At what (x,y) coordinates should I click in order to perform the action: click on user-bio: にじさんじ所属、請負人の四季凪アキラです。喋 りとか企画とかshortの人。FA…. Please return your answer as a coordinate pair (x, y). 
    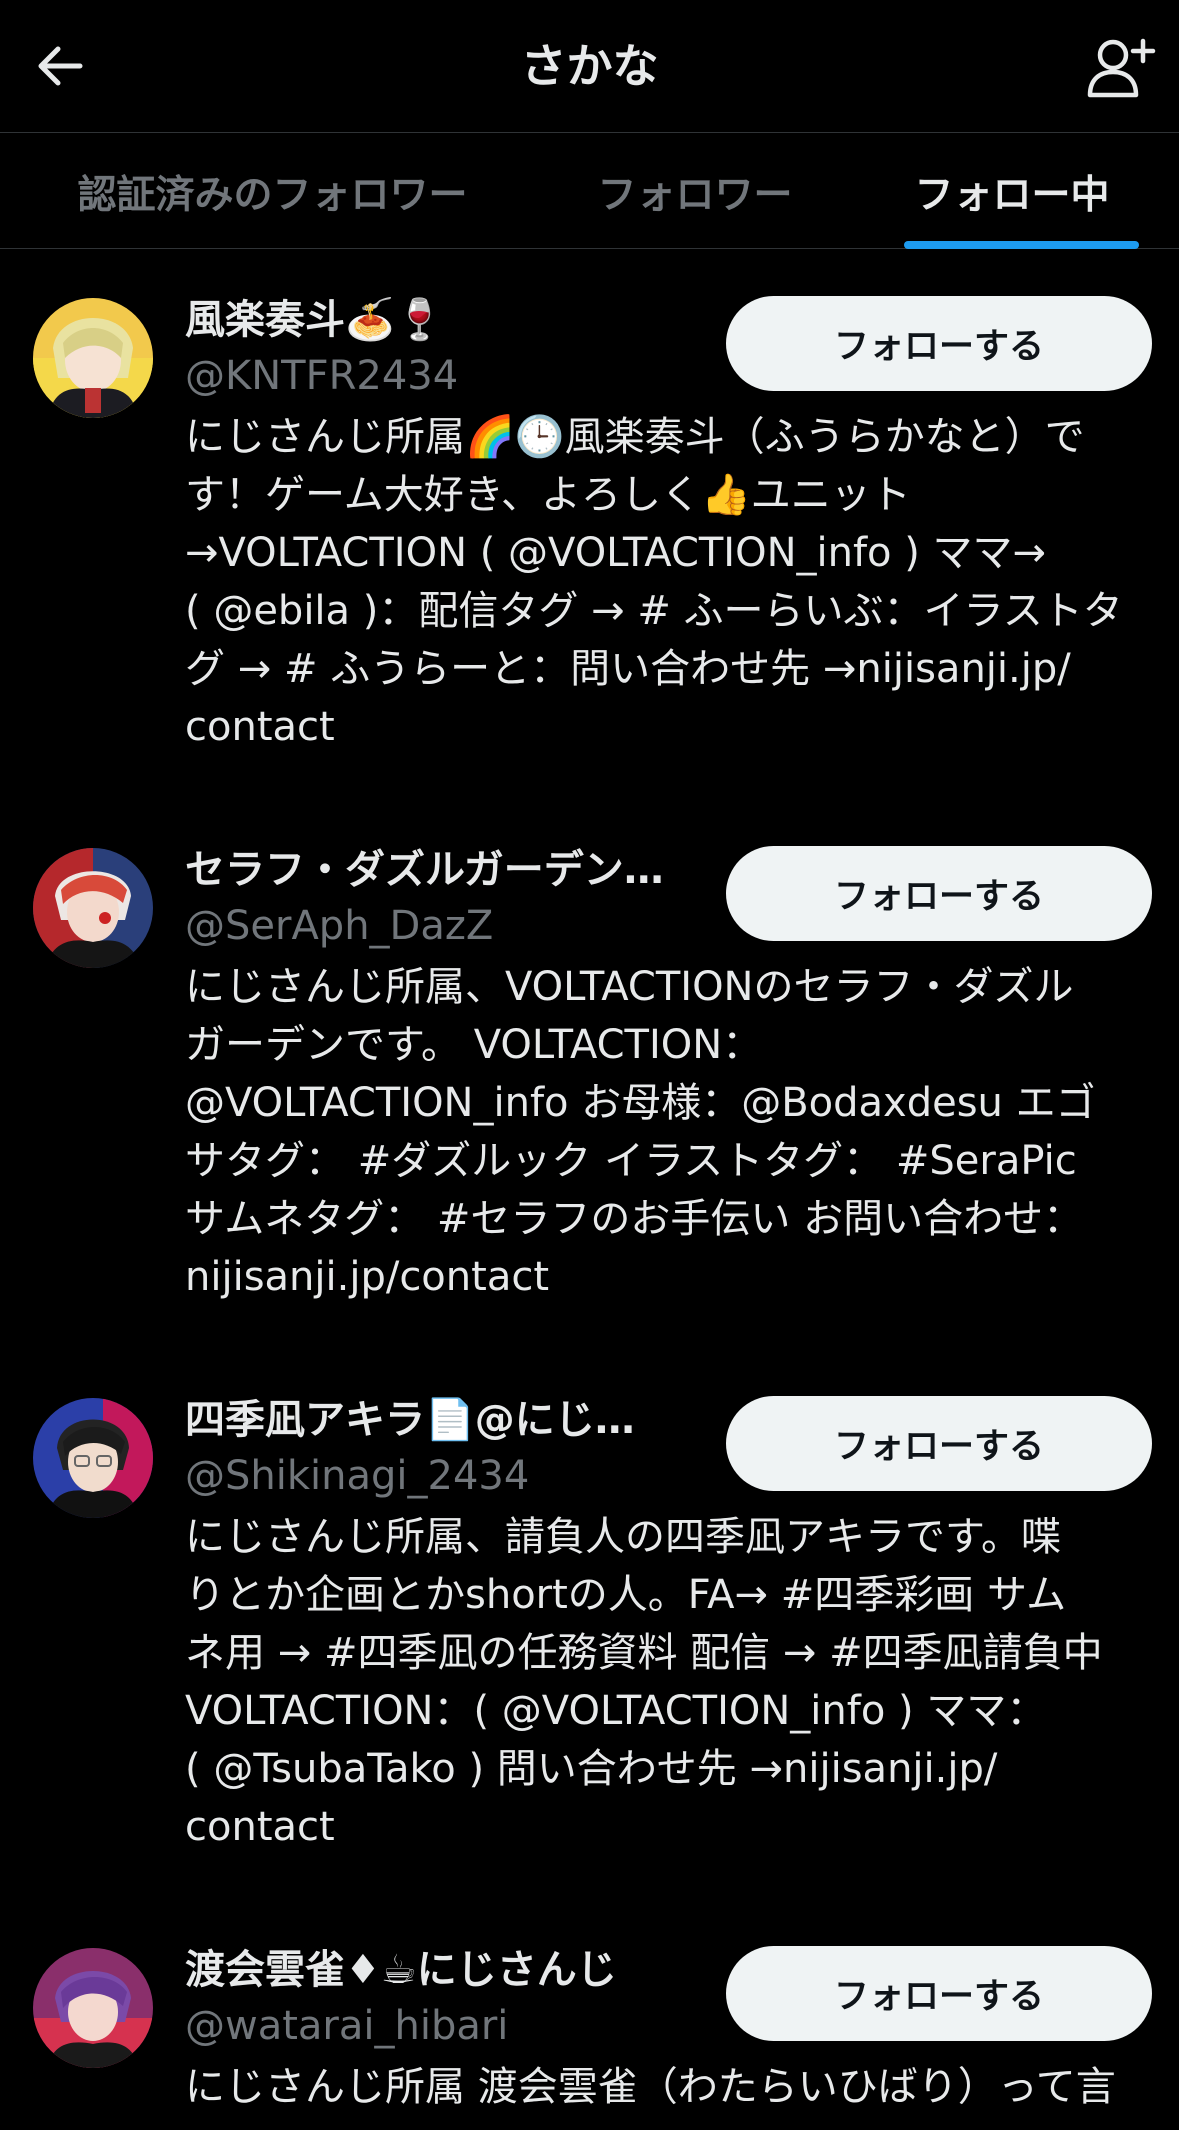
    Looking at the image, I should click on (644, 1682).